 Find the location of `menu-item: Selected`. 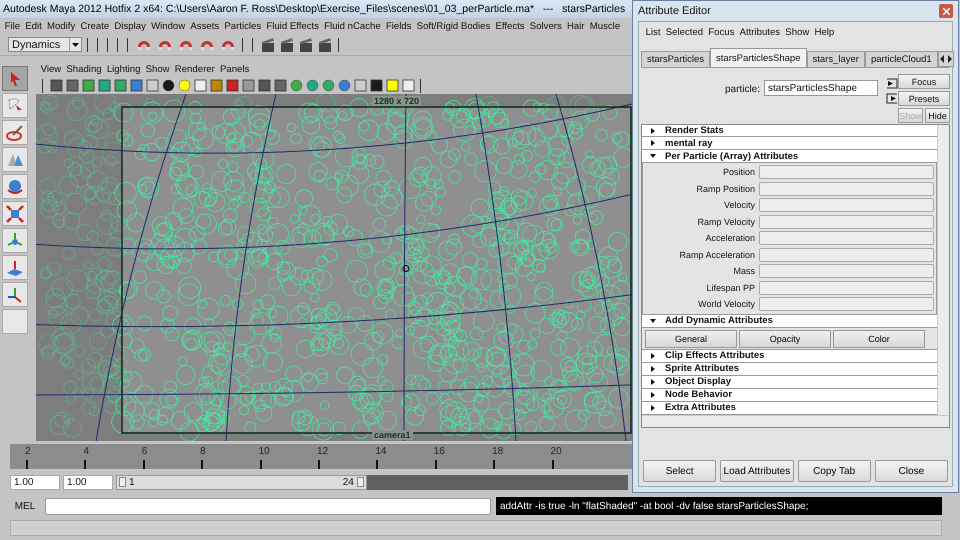

menu-item: Selected is located at coordinates (684, 32).